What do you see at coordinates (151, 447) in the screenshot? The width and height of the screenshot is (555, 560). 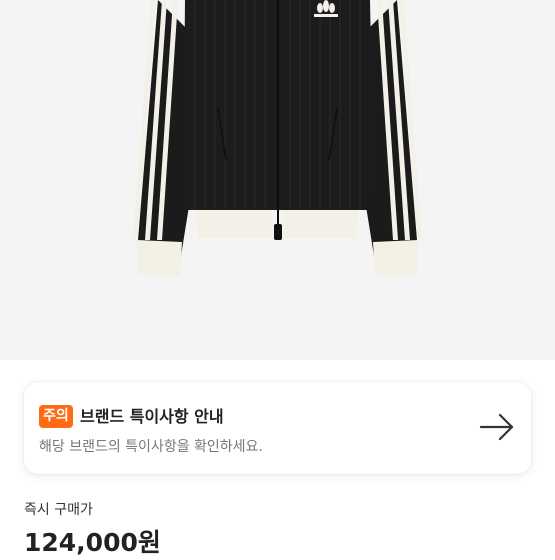 I see `notice-description: 해당 브랜드의 특이사항을 확인하세요.` at bounding box center [151, 447].